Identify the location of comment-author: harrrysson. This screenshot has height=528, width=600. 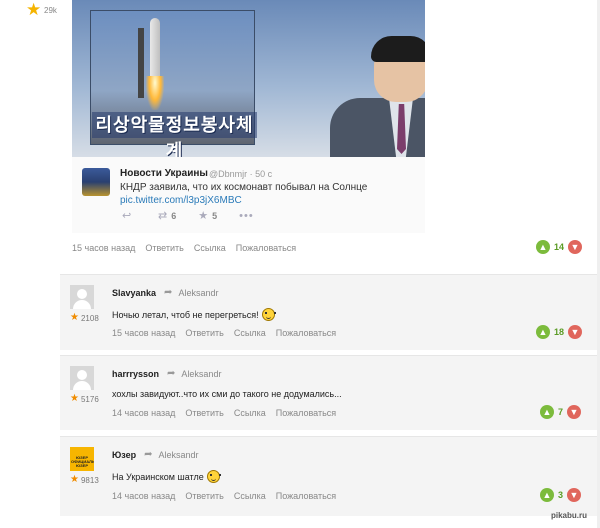
(135, 374).